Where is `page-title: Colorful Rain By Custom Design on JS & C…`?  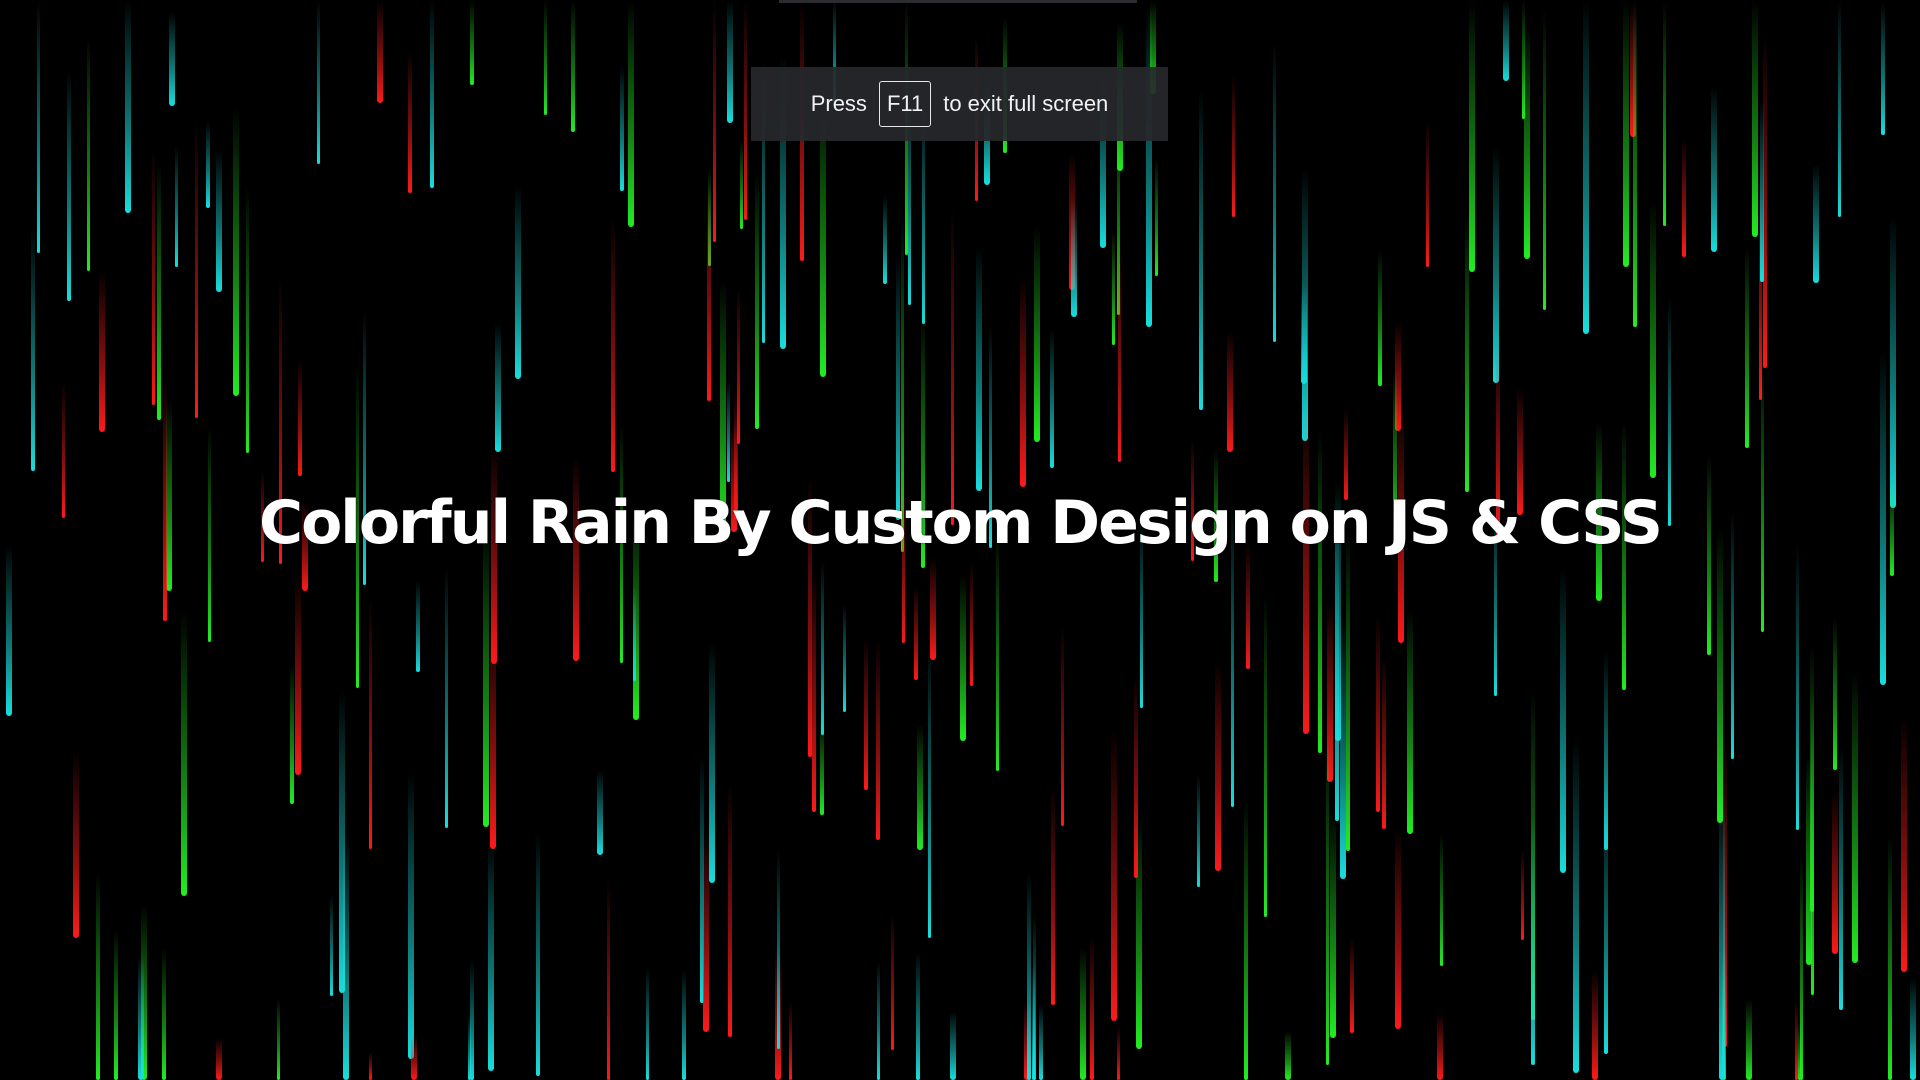 page-title: Colorful Rain By Custom Design on JS & C… is located at coordinates (961, 523).